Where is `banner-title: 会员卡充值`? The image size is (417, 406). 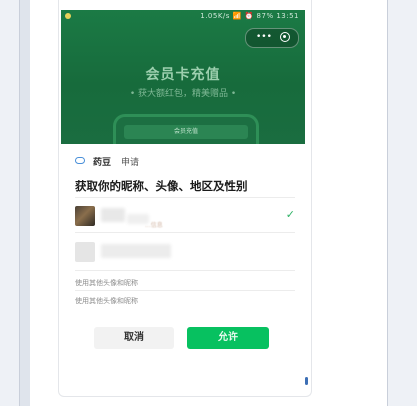 banner-title: 会员卡充值 is located at coordinates (183, 75).